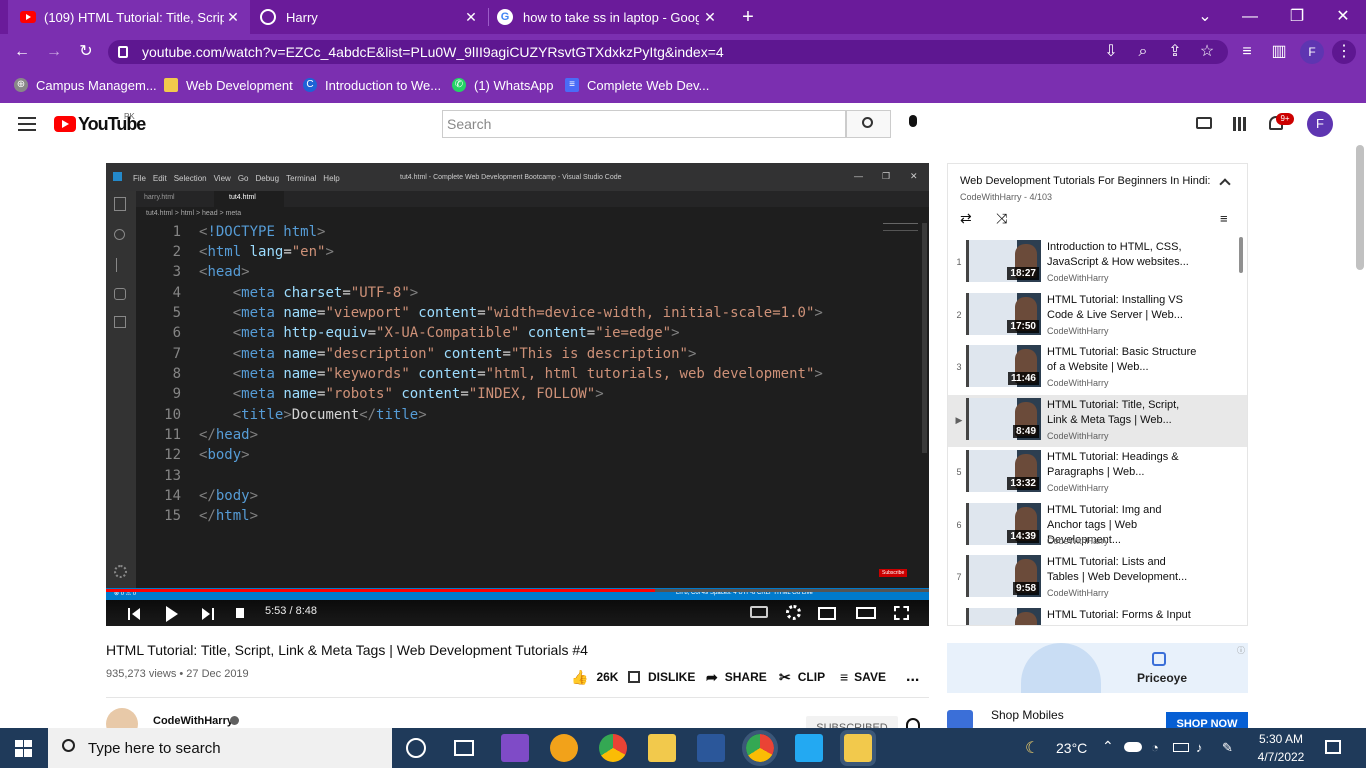 Image resolution: width=1366 pixels, height=768 pixels. I want to click on install-icon: ⇩, so click(1111, 52).